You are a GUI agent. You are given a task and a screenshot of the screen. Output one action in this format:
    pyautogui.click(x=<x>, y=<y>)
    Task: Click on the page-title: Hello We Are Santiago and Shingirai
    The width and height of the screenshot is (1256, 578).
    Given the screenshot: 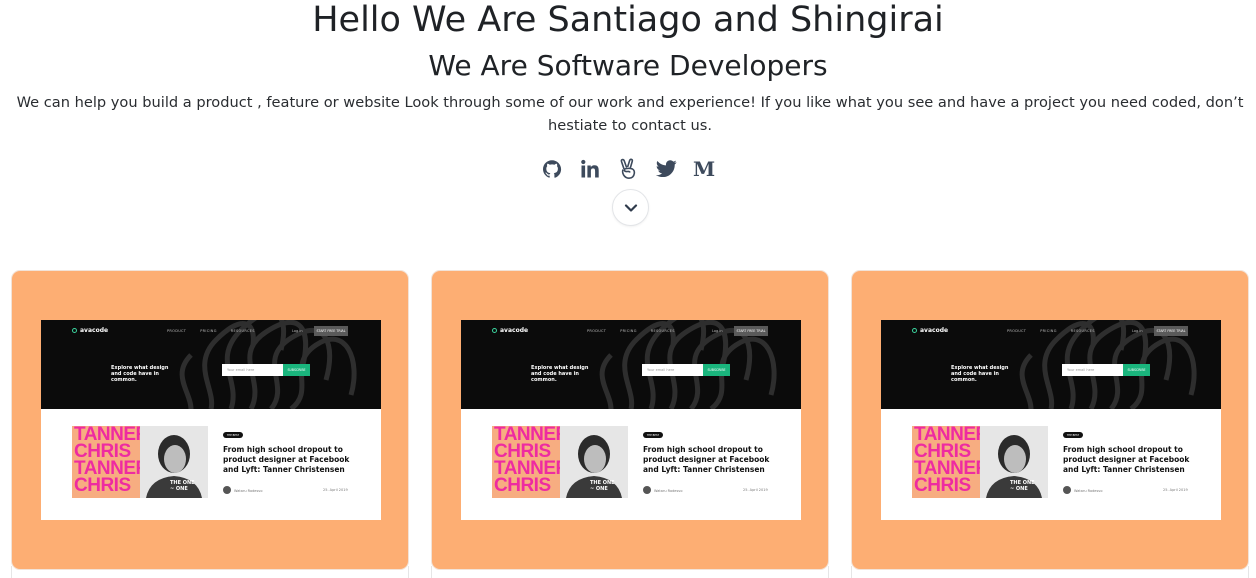 What is the action you would take?
    pyautogui.click(x=628, y=20)
    